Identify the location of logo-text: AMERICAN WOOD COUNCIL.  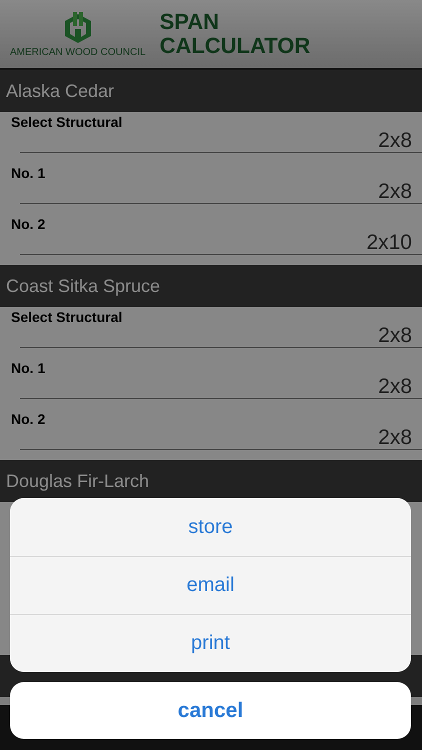
(78, 52).